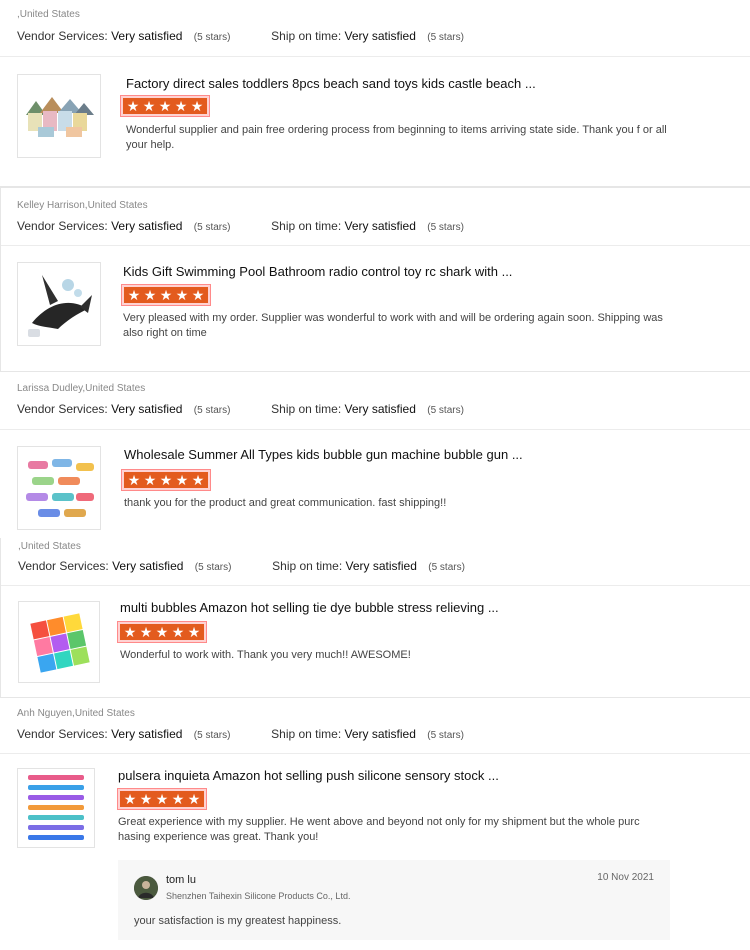 The width and height of the screenshot is (750, 950). What do you see at coordinates (146, 888) in the screenshot?
I see `avatar` at bounding box center [146, 888].